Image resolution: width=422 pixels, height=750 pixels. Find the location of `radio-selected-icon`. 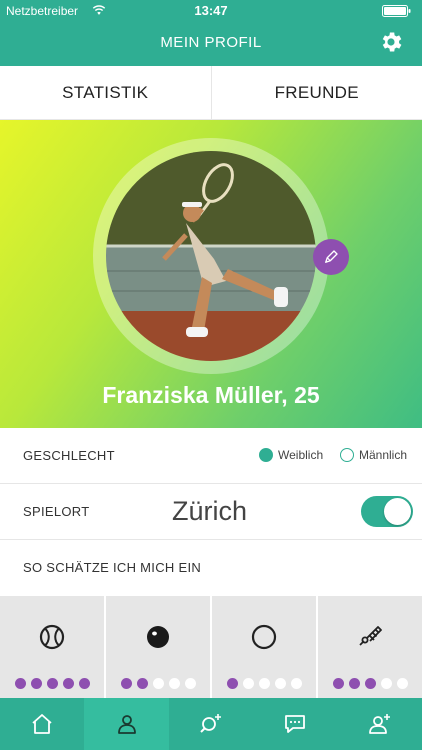

radio-selected-icon is located at coordinates (266, 455).